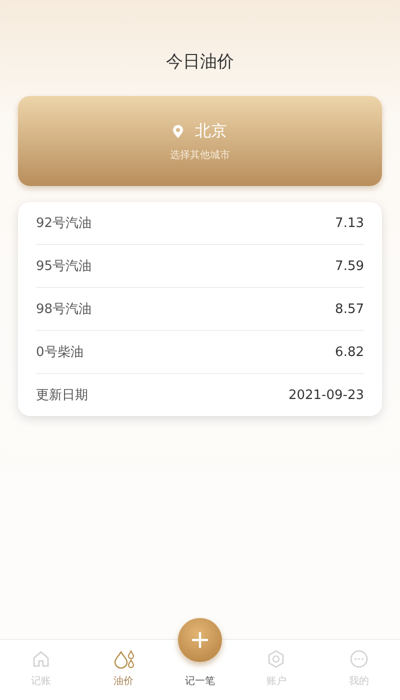  I want to click on plus-icon, so click(200, 640).